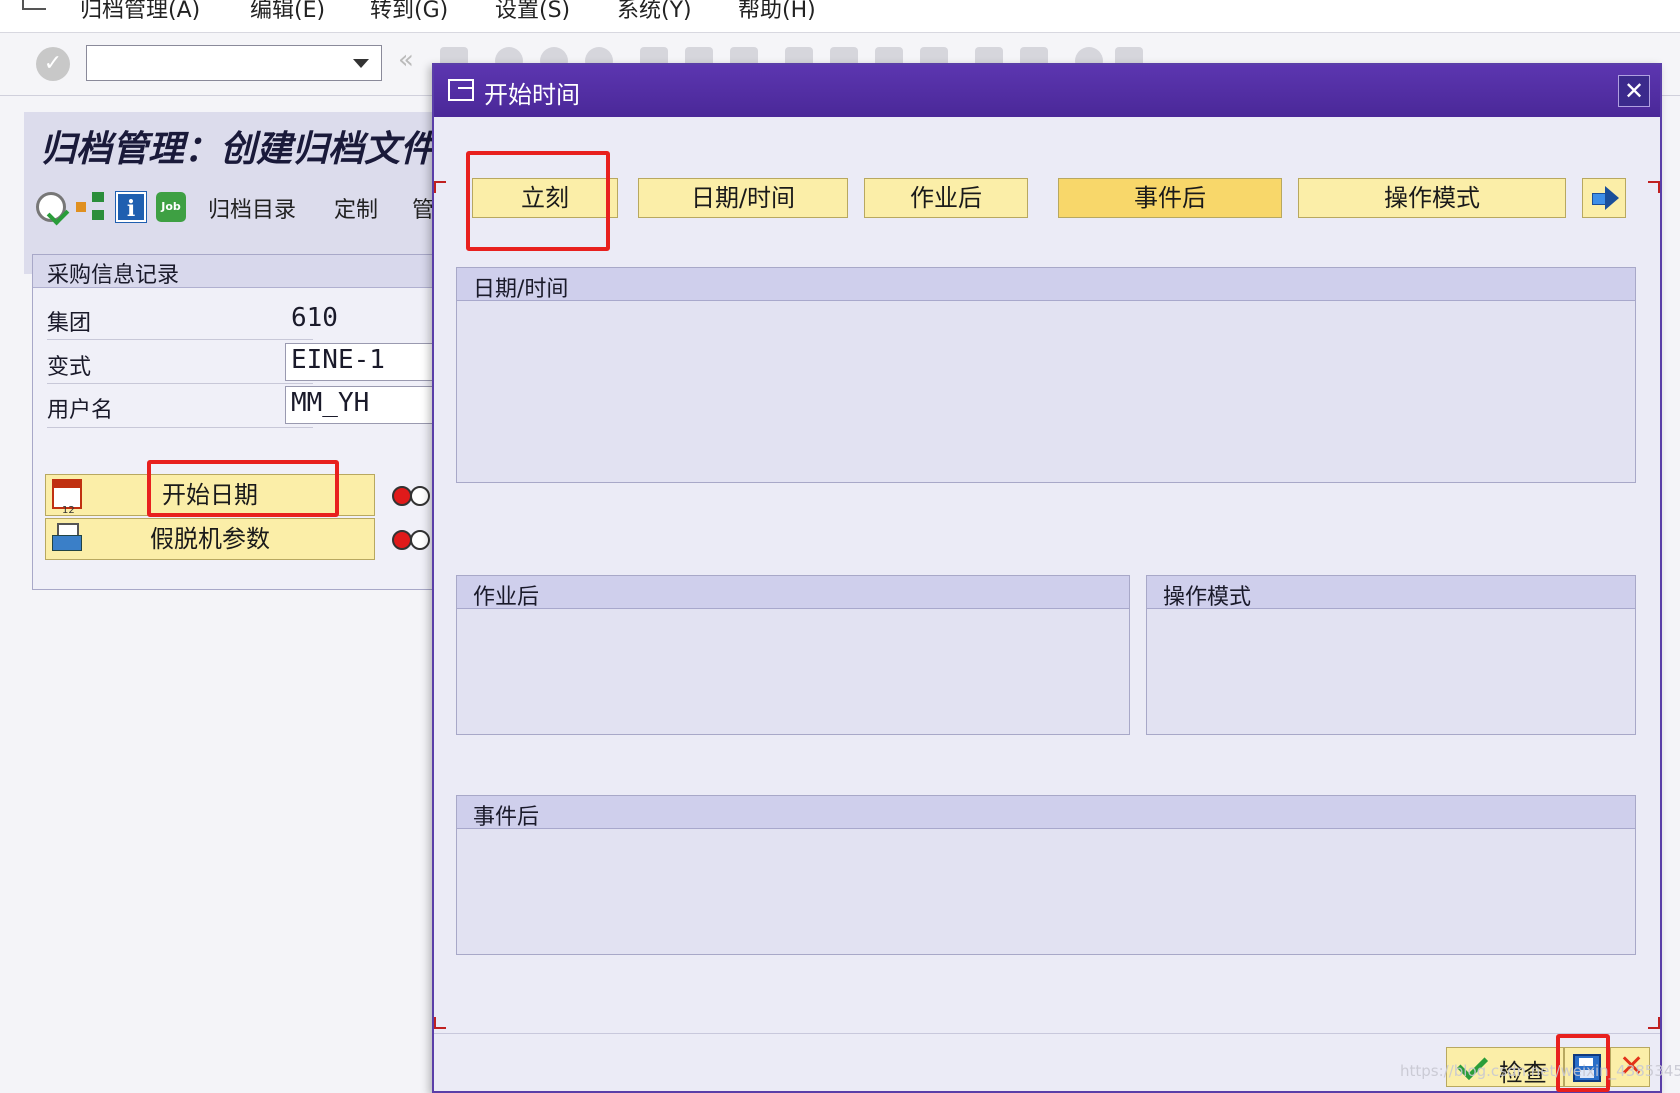 This screenshot has width=1680, height=1093. Describe the element at coordinates (1391, 655) in the screenshot. I see `op-mode-section: 操作模式` at that location.